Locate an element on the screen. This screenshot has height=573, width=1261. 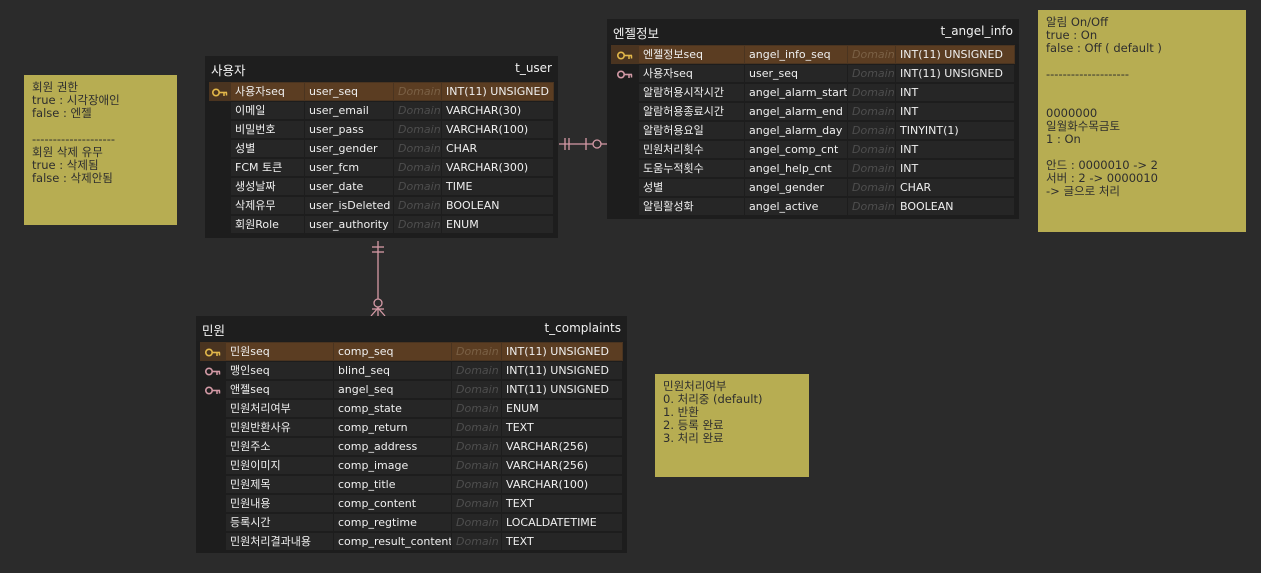
relation-user-angel is located at coordinates (583, 144).